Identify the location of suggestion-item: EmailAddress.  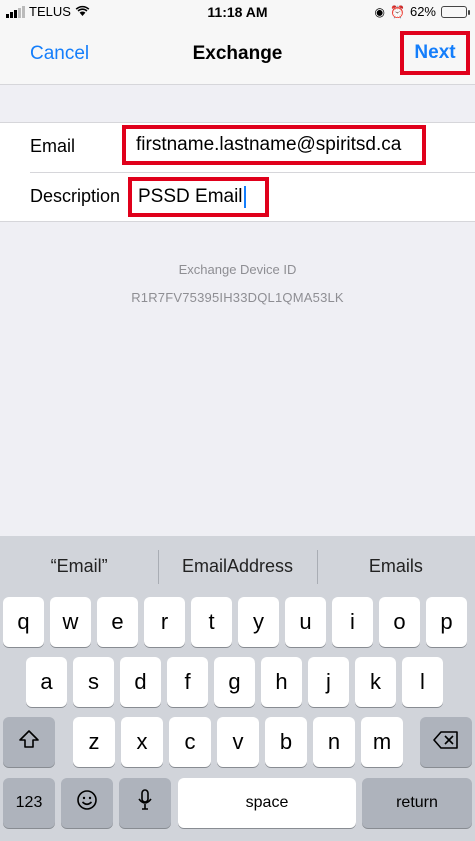
(237, 566).